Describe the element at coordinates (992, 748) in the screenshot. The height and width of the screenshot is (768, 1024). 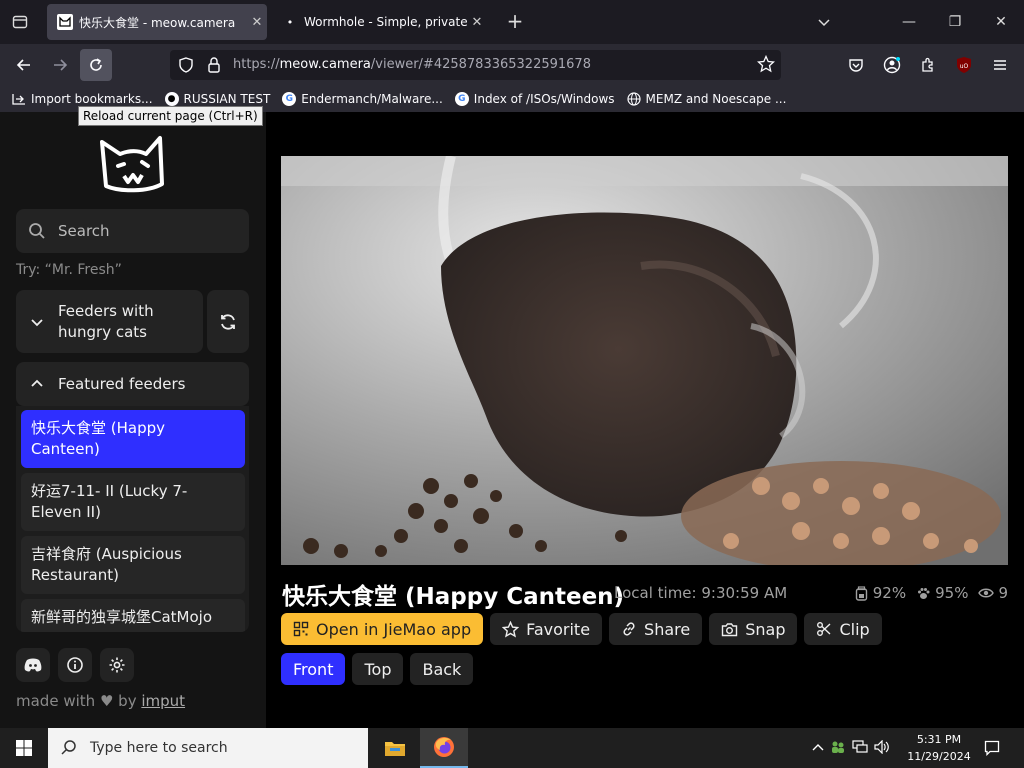
I see `notification-center-icon` at that location.